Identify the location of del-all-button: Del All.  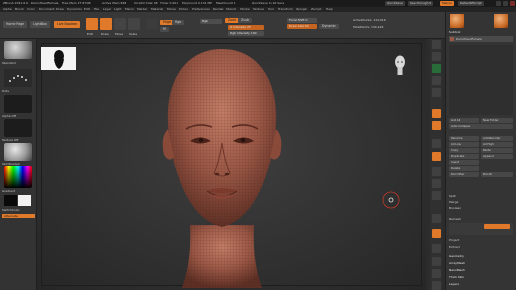
(497, 174).